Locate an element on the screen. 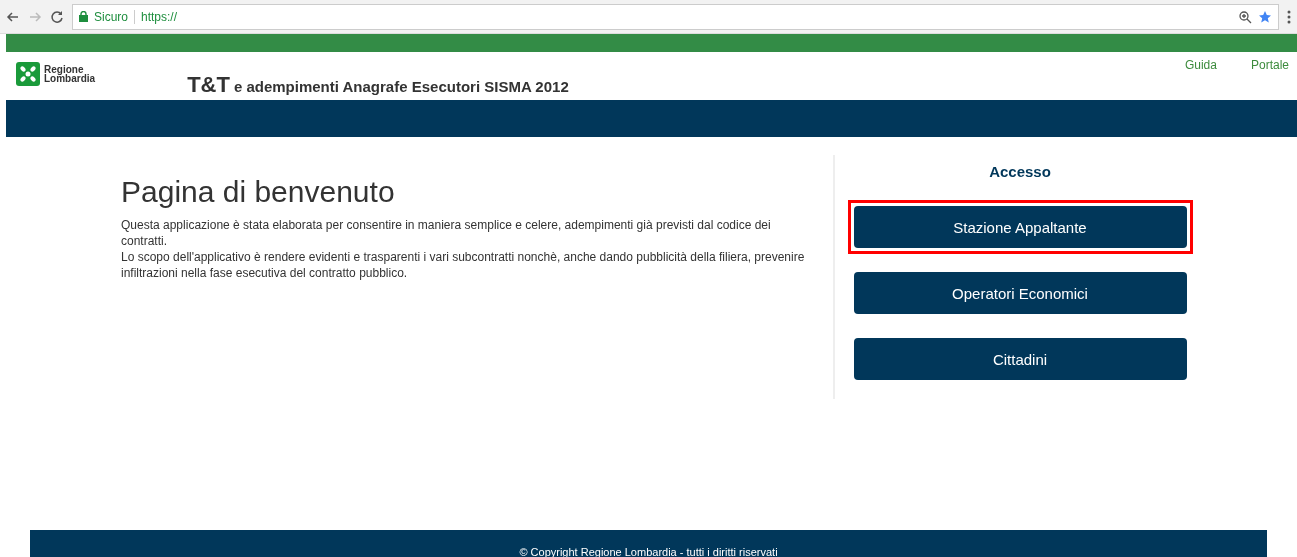 This screenshot has height=557, width=1297. logo-icon is located at coordinates (28, 74).